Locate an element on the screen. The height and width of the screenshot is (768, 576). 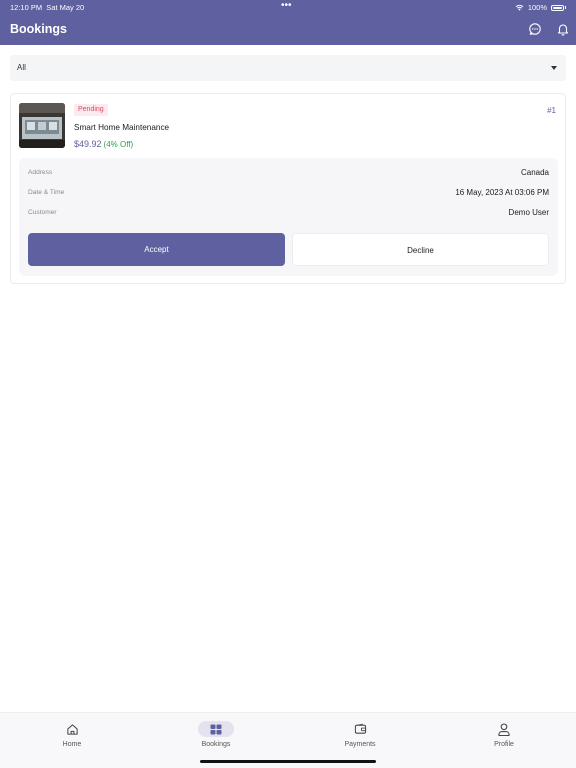
app-header: 12:10 PM Sat May 20 ••• 100% Bookings is located at coordinates (288, 22).